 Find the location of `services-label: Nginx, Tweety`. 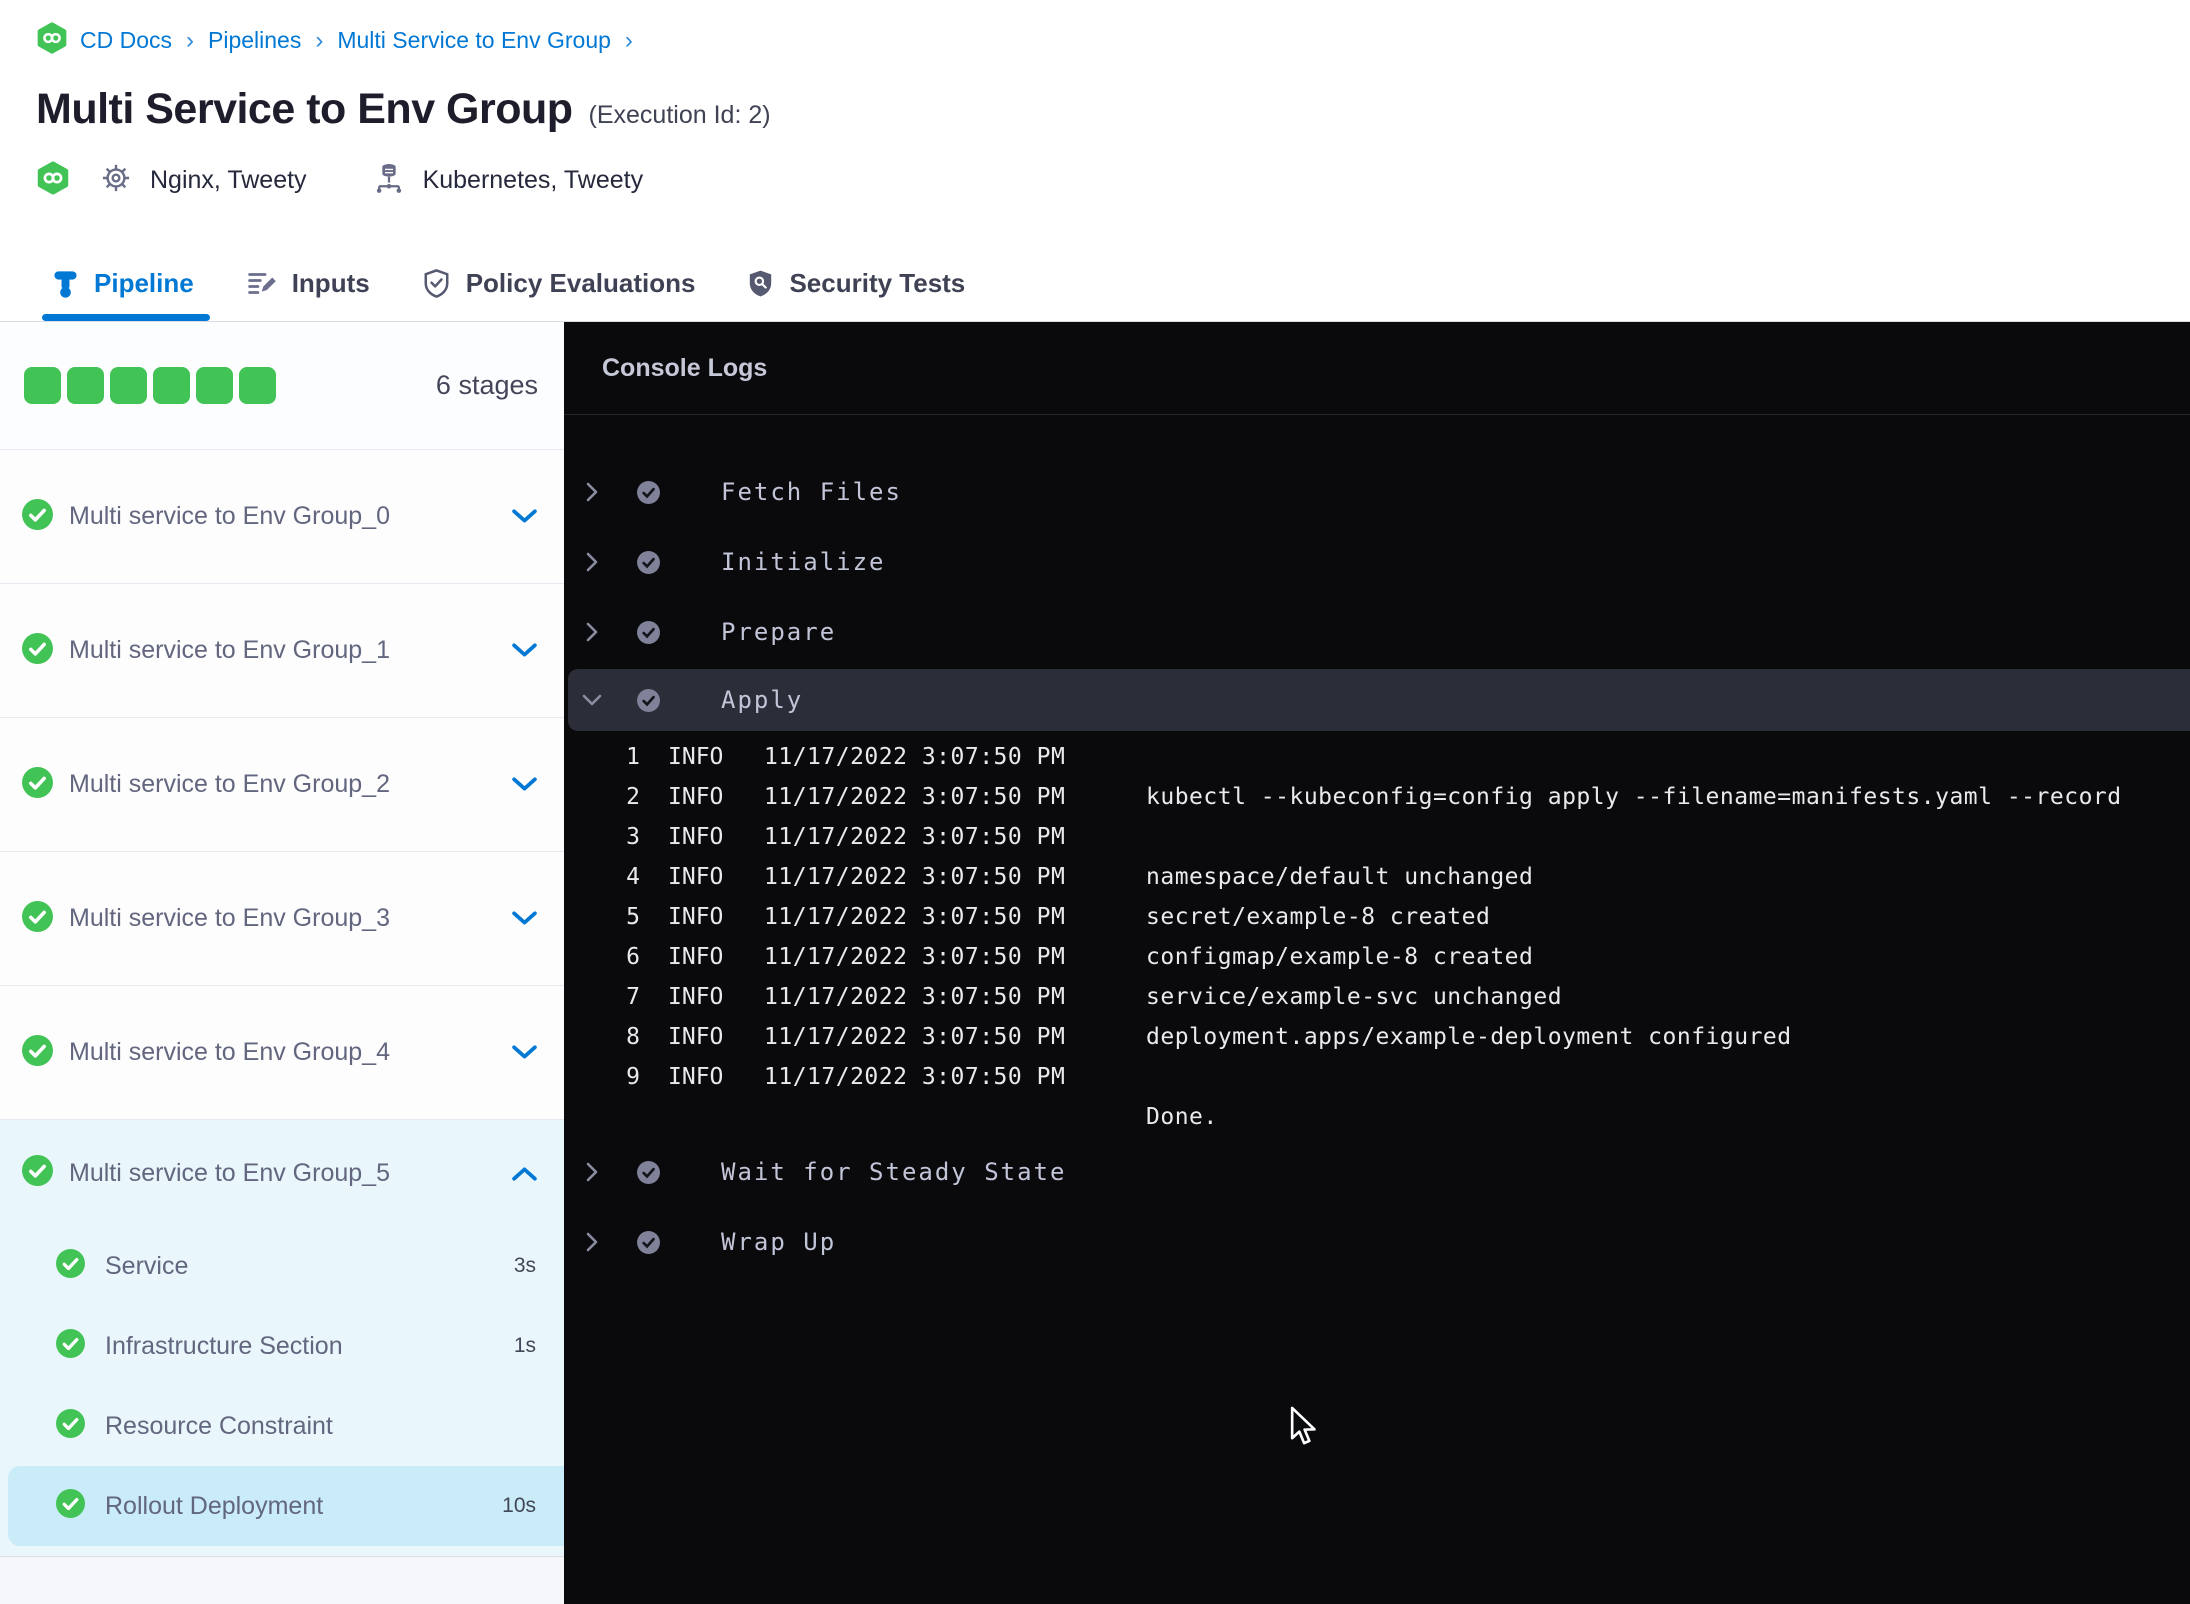

services-label: Nginx, Tweety is located at coordinates (228, 180).